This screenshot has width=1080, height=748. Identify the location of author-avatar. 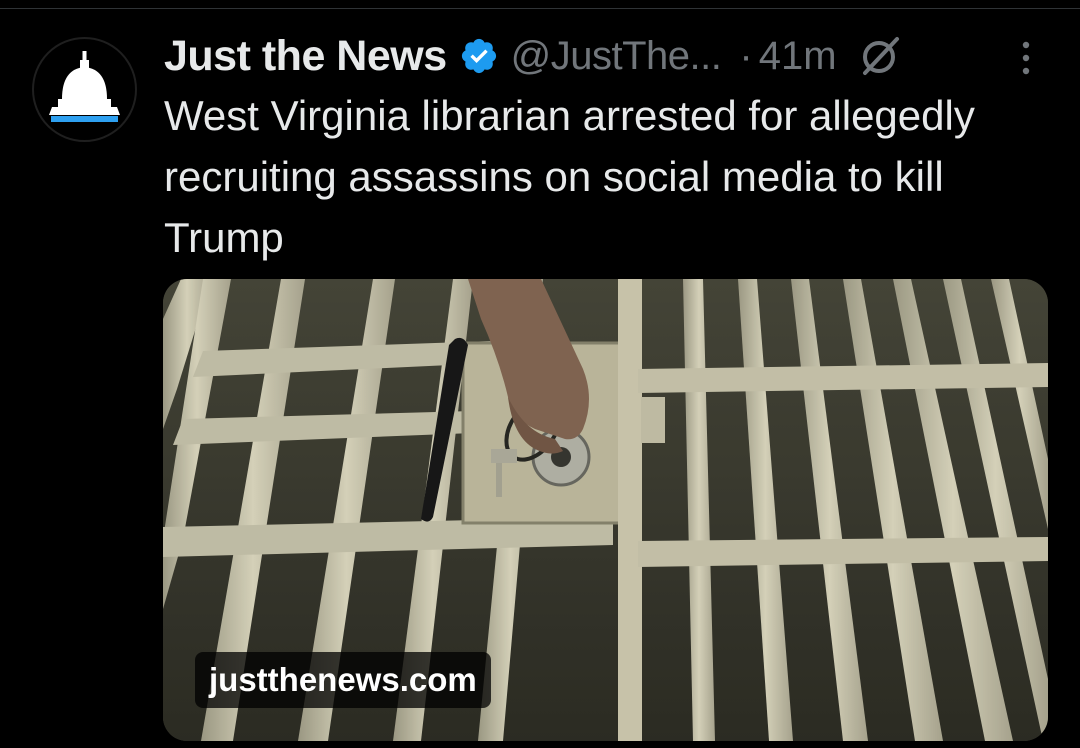
(84, 89).